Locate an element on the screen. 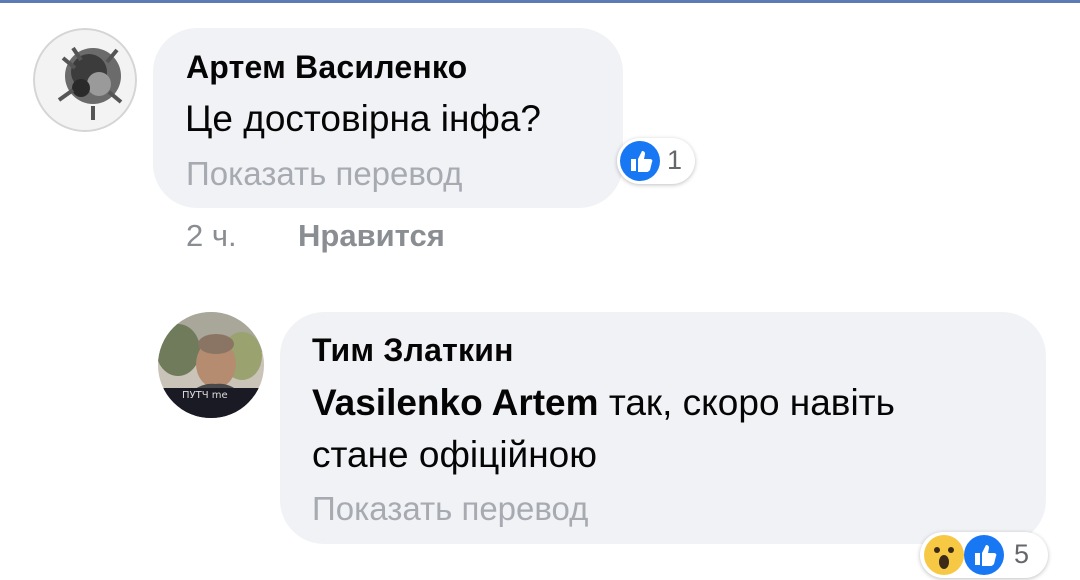 This screenshot has height=580, width=1080. wow-icon is located at coordinates (944, 555).